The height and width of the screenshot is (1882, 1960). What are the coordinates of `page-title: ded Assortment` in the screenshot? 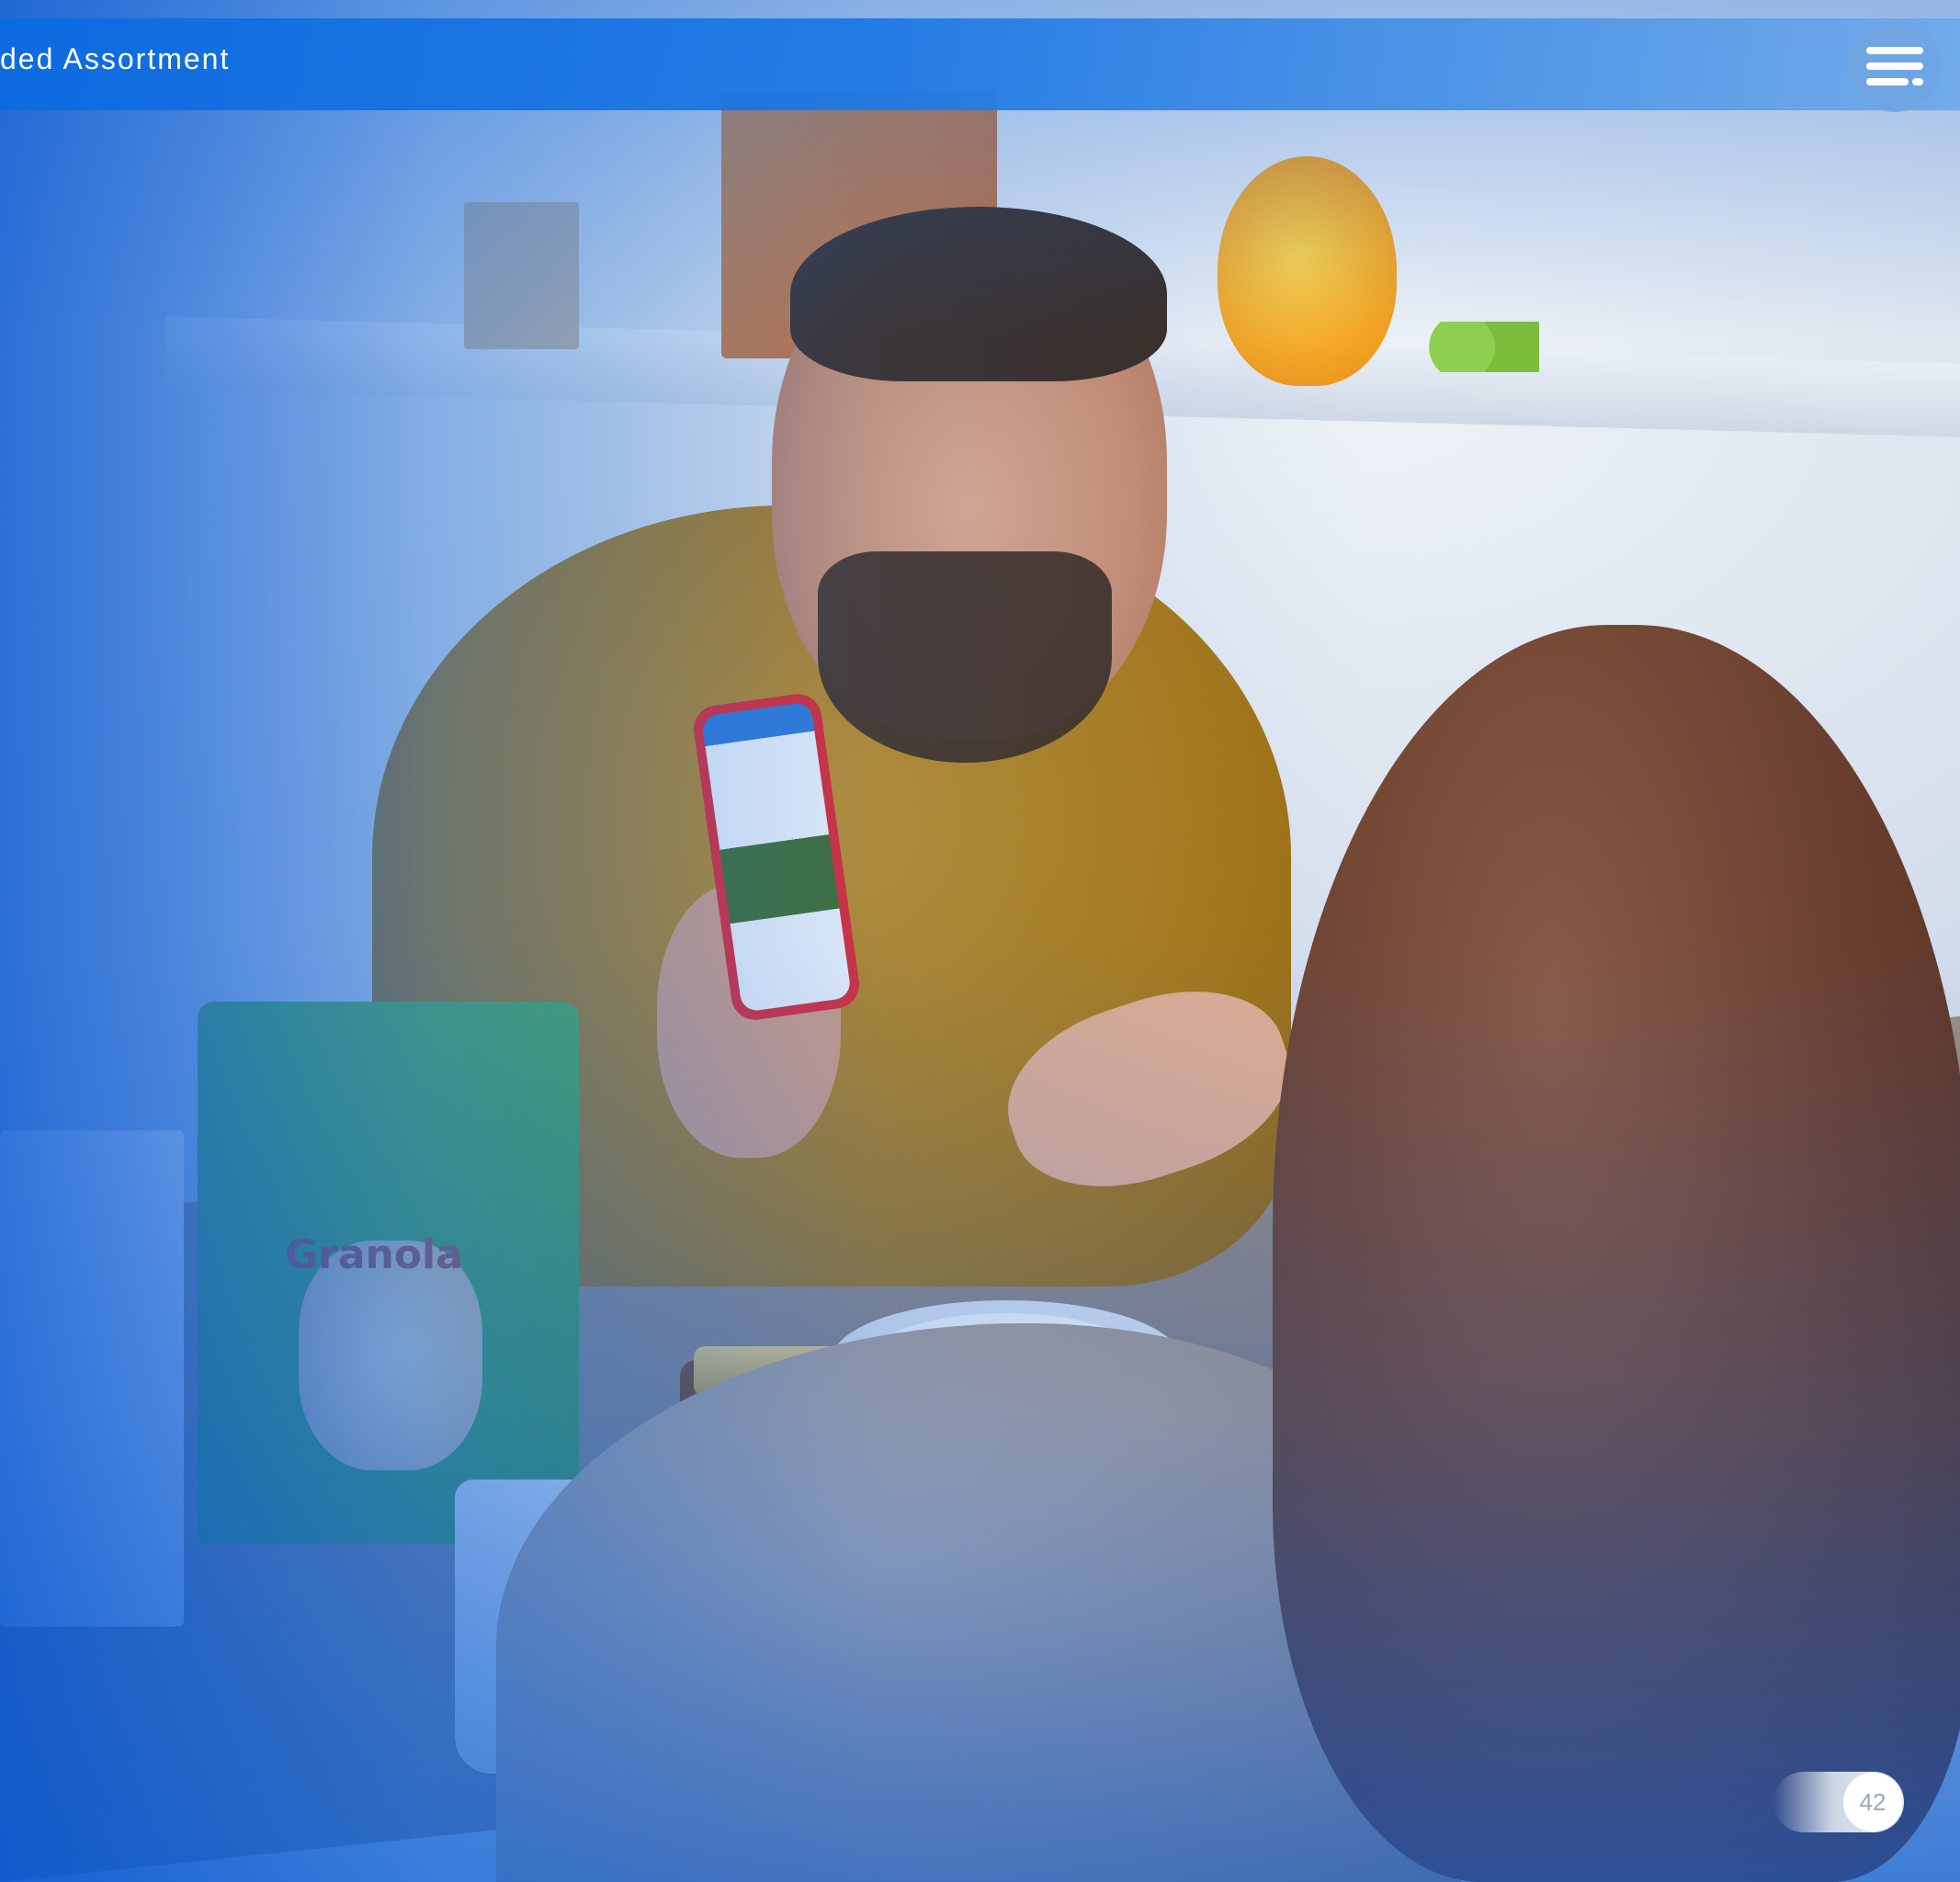 It's located at (115, 58).